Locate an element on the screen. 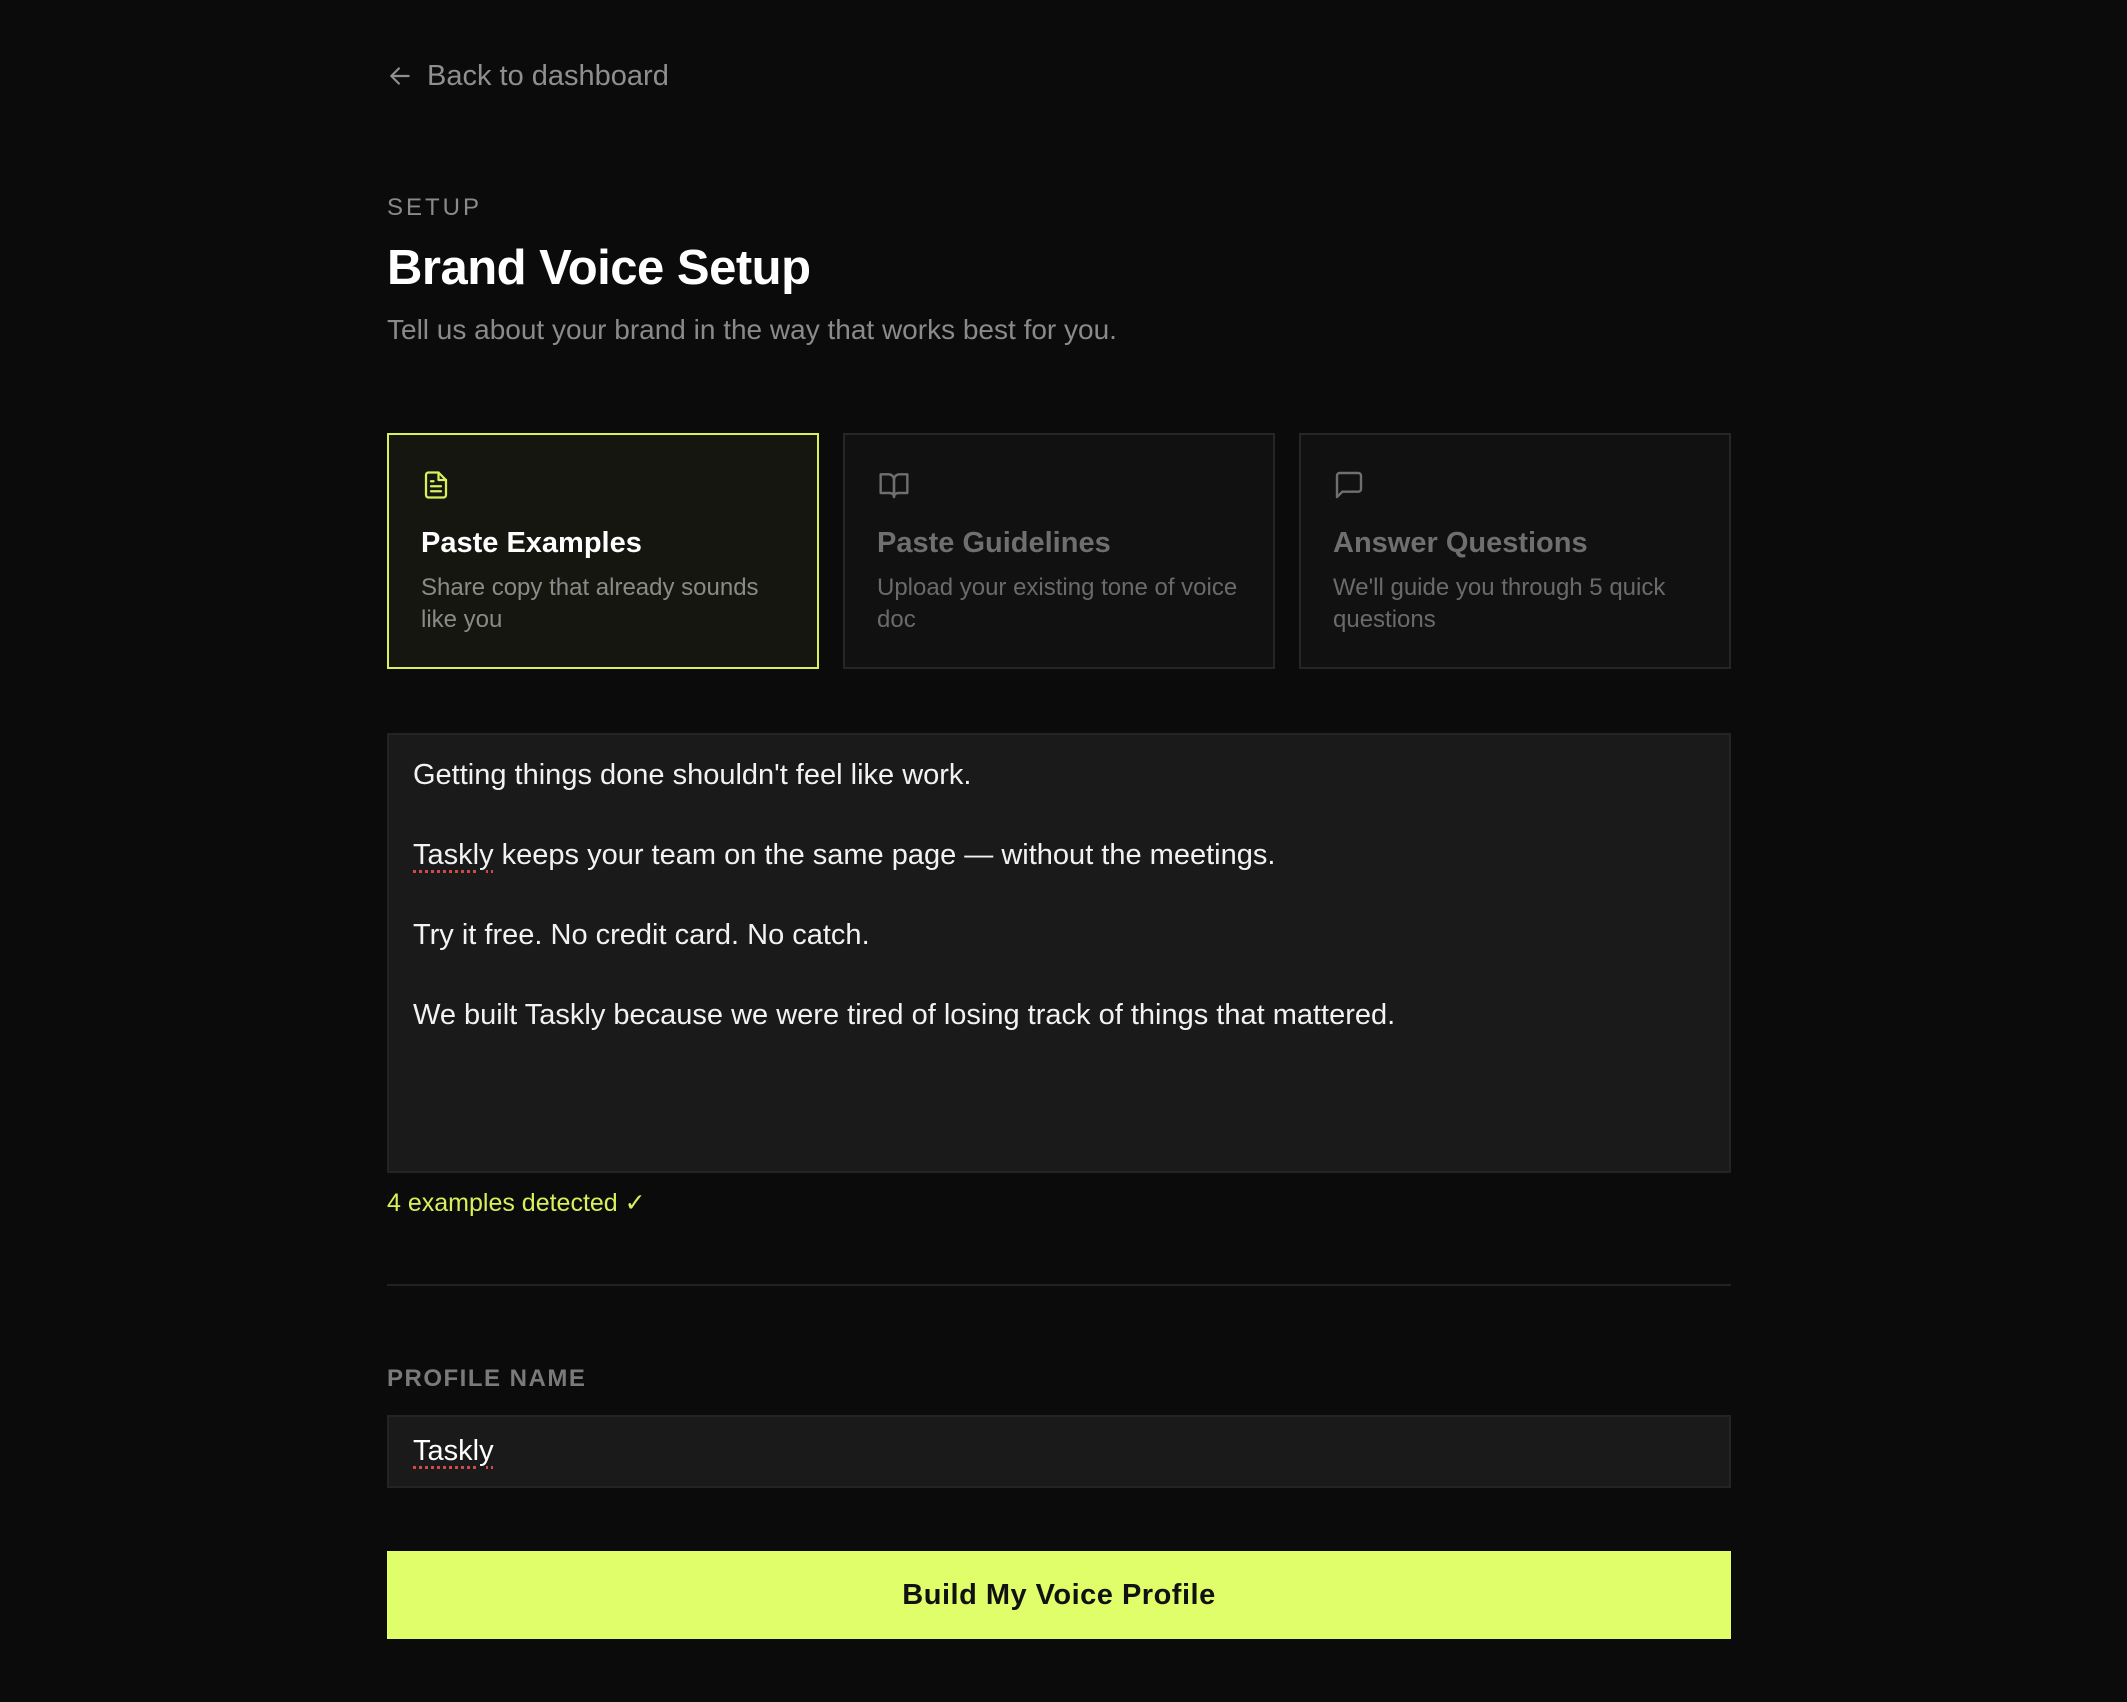  back-link-label: Back to dashboard is located at coordinates (548, 75).